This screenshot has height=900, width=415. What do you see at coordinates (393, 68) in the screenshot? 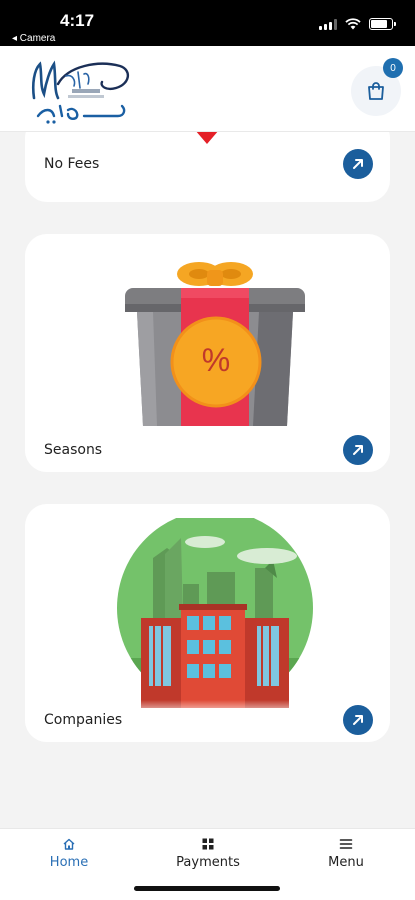
I see `cart-count-badge: 0` at bounding box center [393, 68].